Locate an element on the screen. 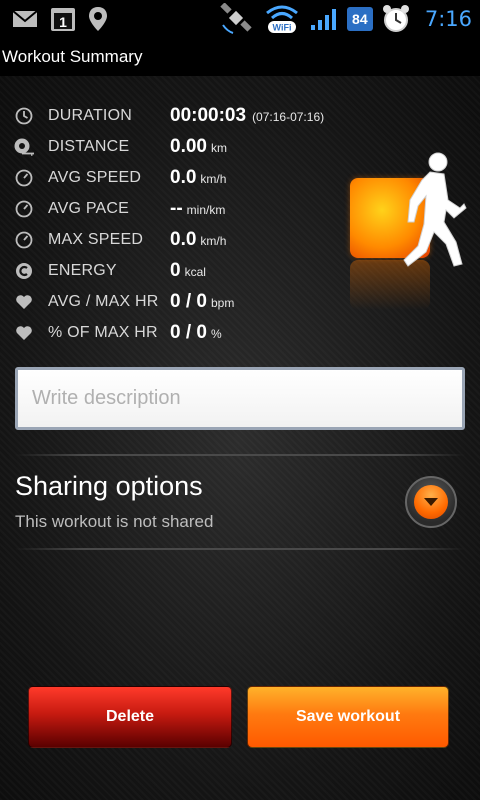  stat-value: 0 / 0 bpm is located at coordinates (202, 302).